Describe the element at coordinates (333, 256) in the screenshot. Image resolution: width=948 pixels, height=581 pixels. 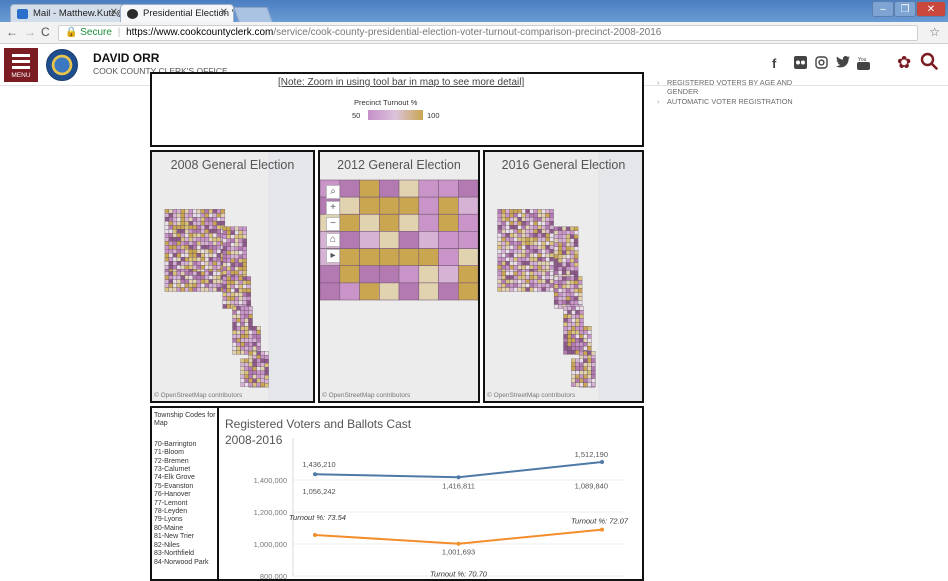
I see `pan-arrow-icon: ▸` at that location.